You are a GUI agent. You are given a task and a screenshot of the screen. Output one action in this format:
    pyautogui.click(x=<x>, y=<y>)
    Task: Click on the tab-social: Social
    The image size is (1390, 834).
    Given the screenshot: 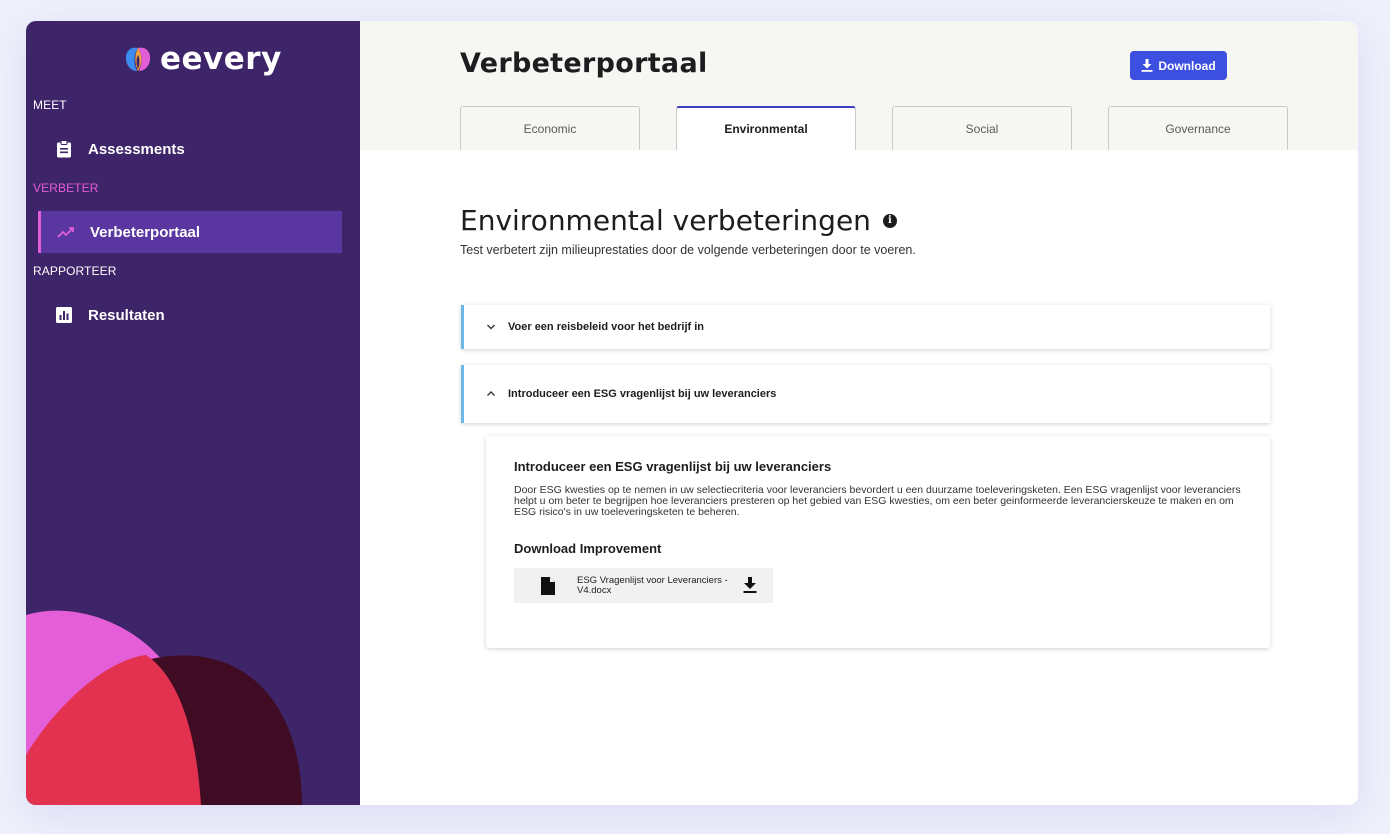 What is the action you would take?
    pyautogui.click(x=982, y=128)
    